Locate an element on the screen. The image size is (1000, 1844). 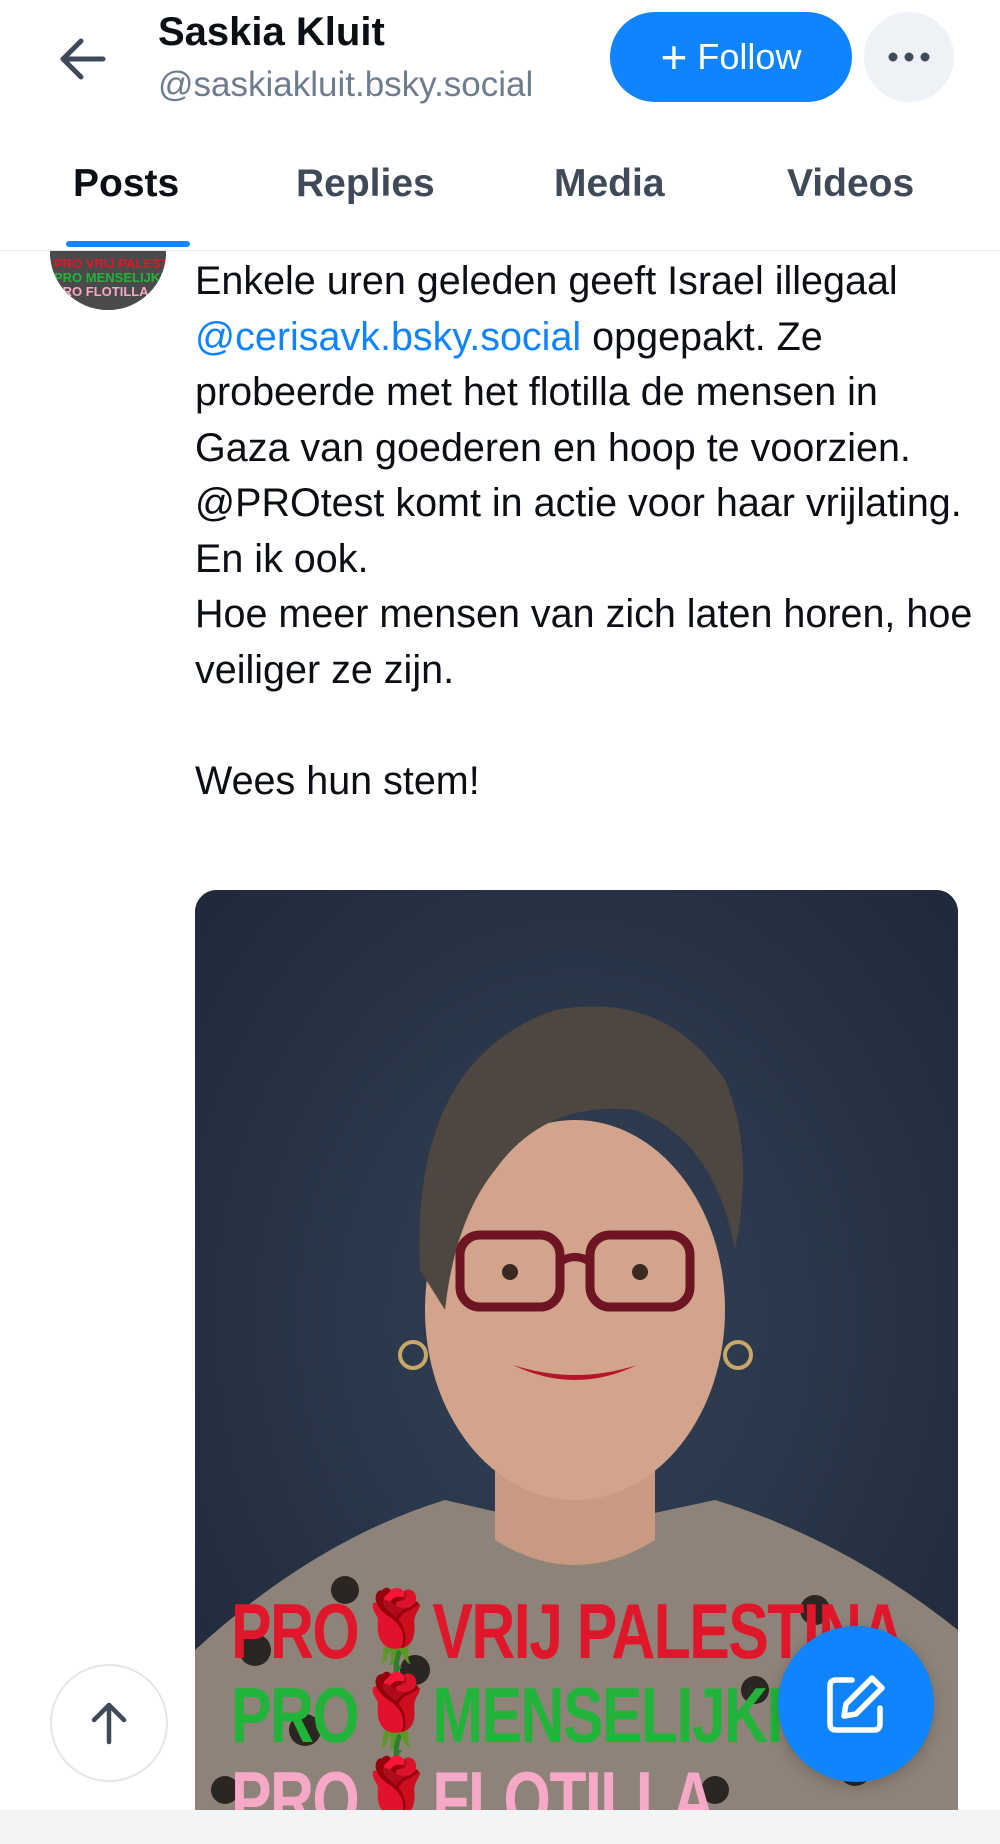
profile-tabs: Posts Replies Media Videos is located at coordinates (500, 195).